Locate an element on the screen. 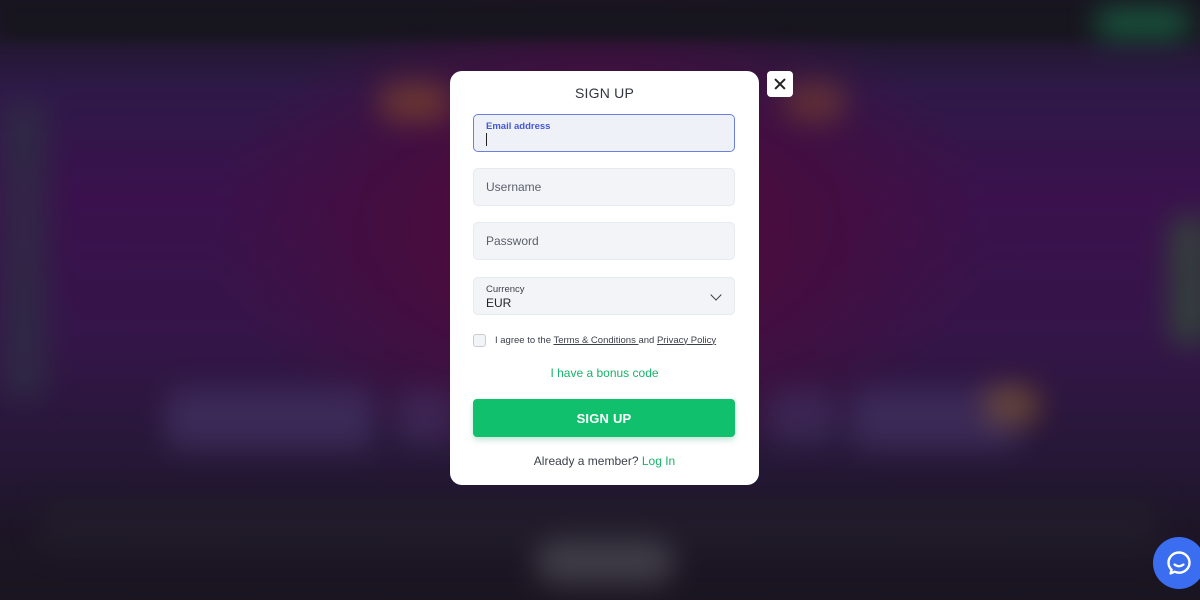 The image size is (1200, 600). currency-label: Currency is located at coordinates (505, 289).